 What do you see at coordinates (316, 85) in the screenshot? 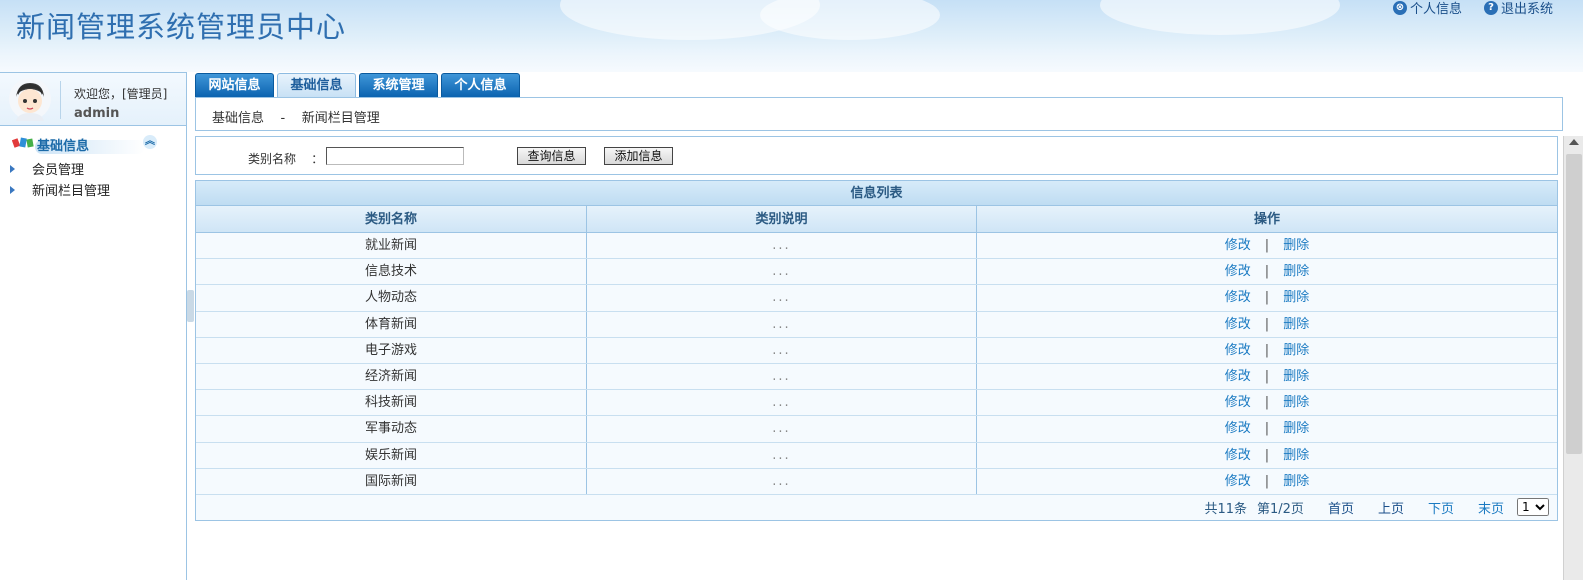
I see `tab-basic-info: 基础信息` at bounding box center [316, 85].